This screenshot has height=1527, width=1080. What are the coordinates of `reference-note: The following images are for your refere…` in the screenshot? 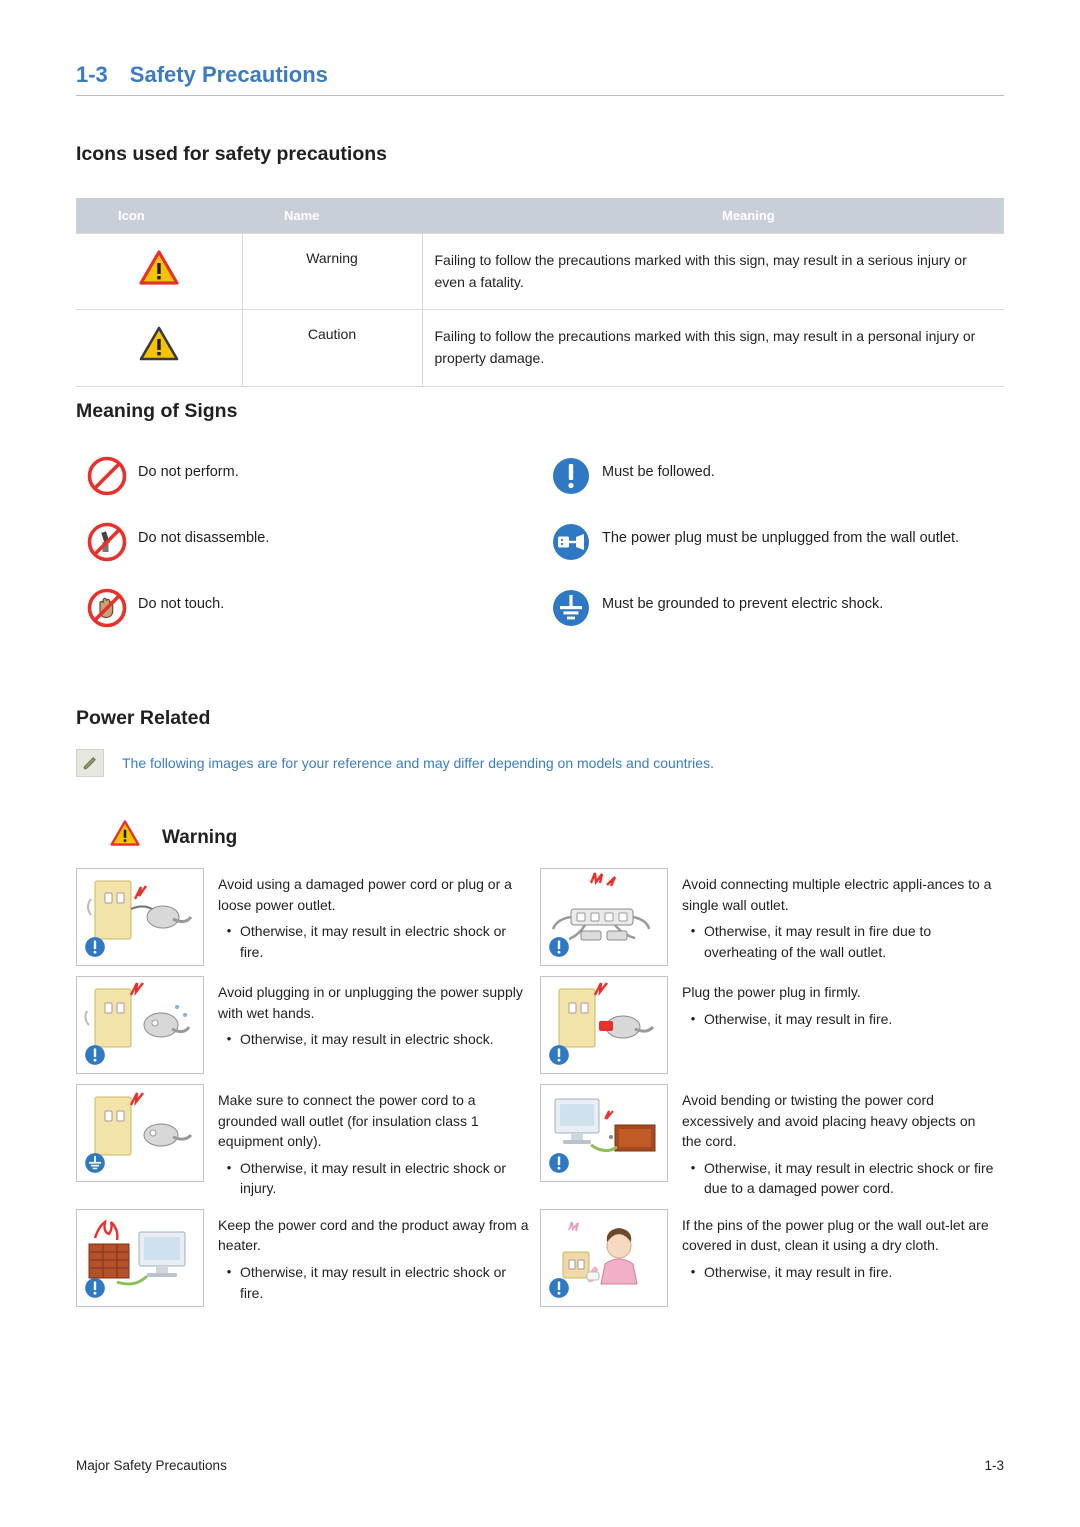 It's located at (540, 763).